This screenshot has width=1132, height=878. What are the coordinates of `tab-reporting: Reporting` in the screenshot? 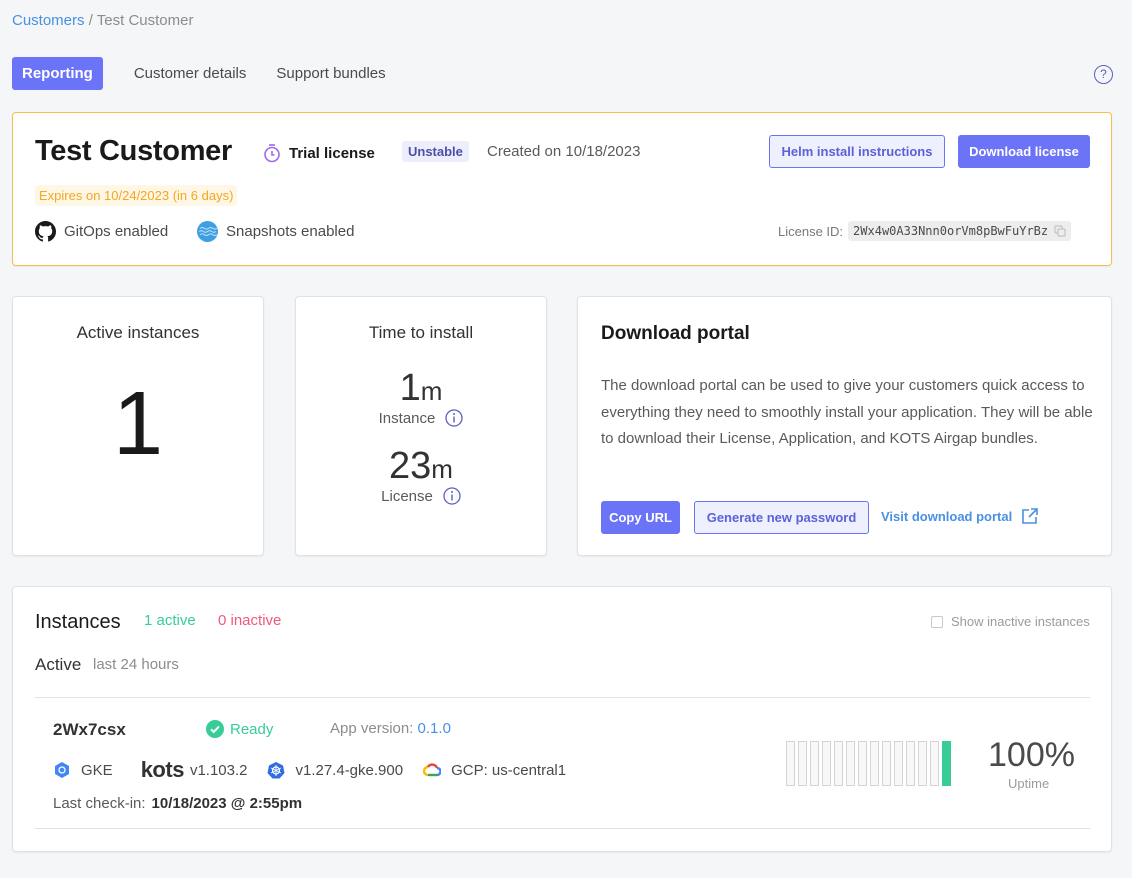 It's located at (57, 73).